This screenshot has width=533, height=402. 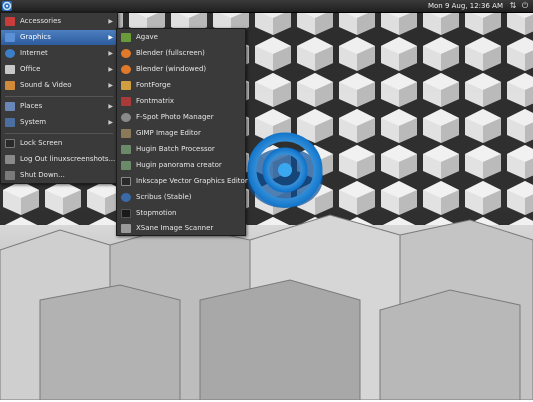 I want to click on menu-item-system: System ▶, so click(x=59, y=122).